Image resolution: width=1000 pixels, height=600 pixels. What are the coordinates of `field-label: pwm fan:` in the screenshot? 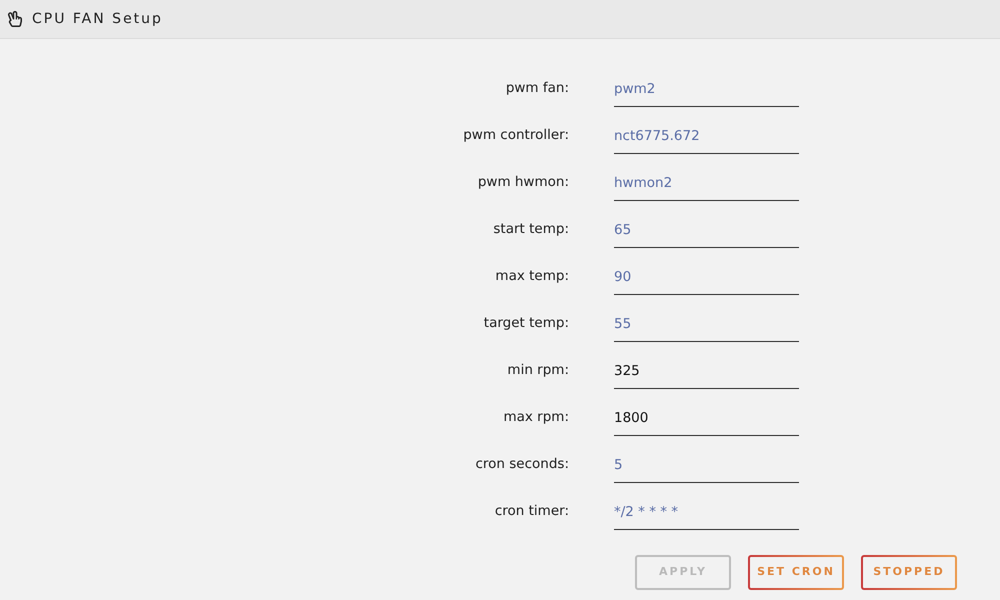 It's located at (537, 88).